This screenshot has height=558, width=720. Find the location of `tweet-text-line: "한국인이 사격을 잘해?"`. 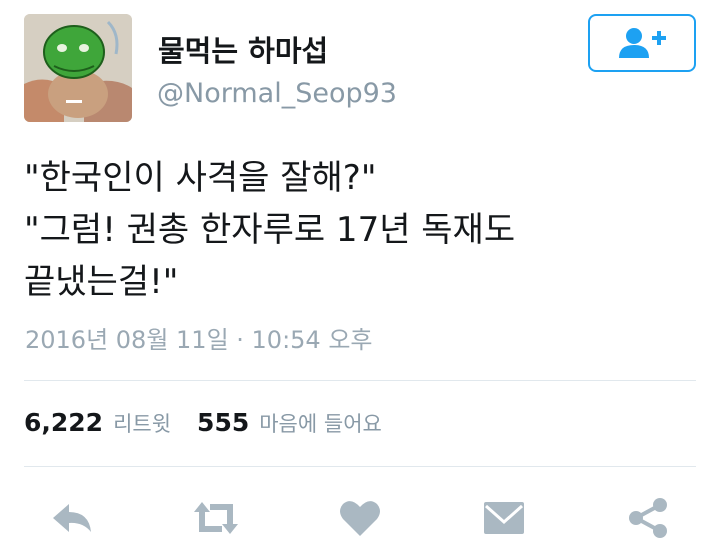

tweet-text-line: "한국인이 사격을 잘해?" is located at coordinates (200, 178).